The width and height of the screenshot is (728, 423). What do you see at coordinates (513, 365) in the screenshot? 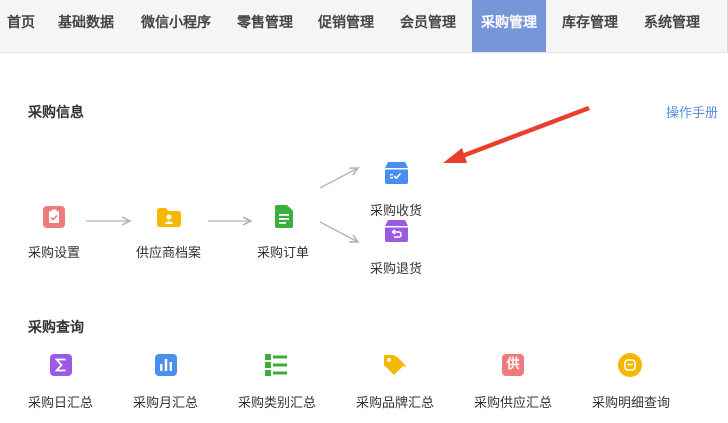
I see `supply-char-icon: 供` at bounding box center [513, 365].